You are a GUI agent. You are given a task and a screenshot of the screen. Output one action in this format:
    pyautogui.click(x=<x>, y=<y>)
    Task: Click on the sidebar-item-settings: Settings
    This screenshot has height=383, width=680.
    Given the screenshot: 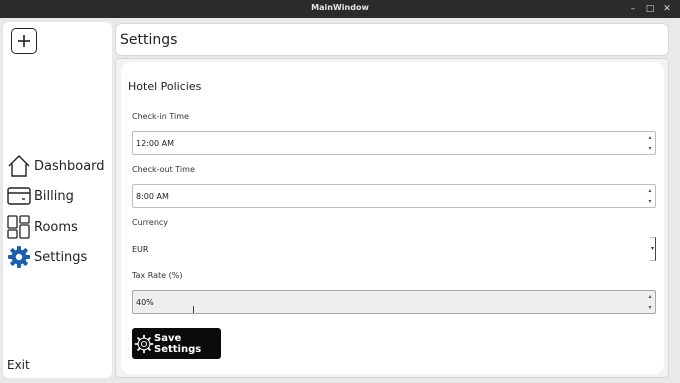 What is the action you would take?
    pyautogui.click(x=59, y=257)
    